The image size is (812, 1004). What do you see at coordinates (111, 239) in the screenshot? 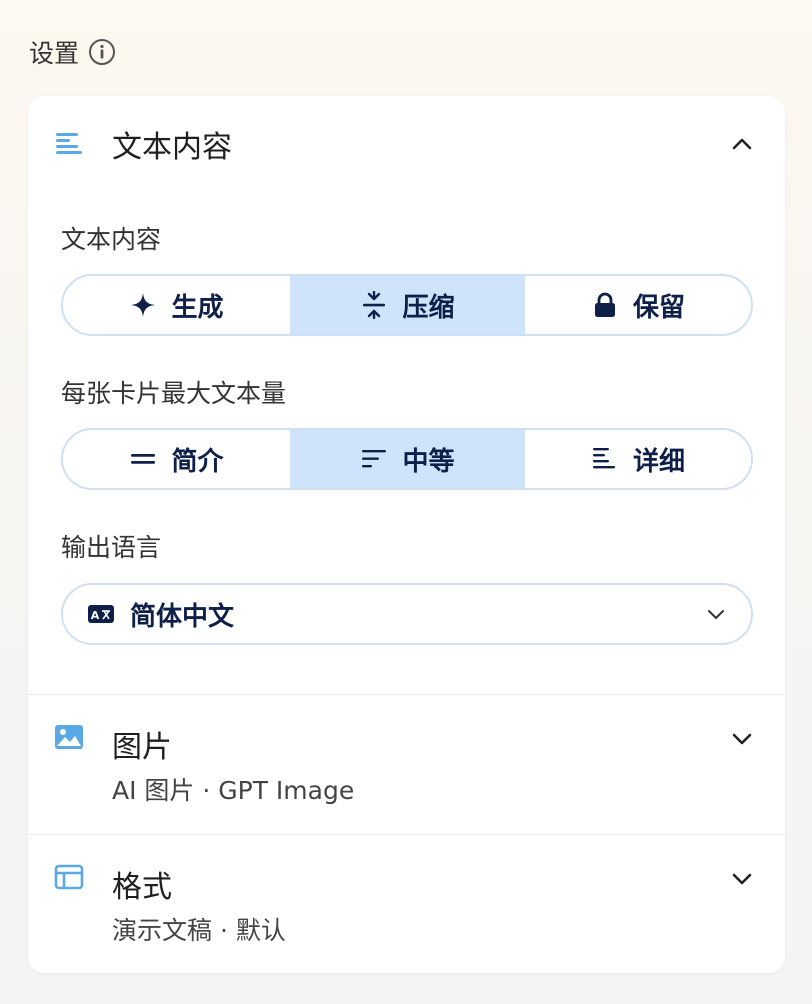
I see `content-mode-label: 文本内容` at bounding box center [111, 239].